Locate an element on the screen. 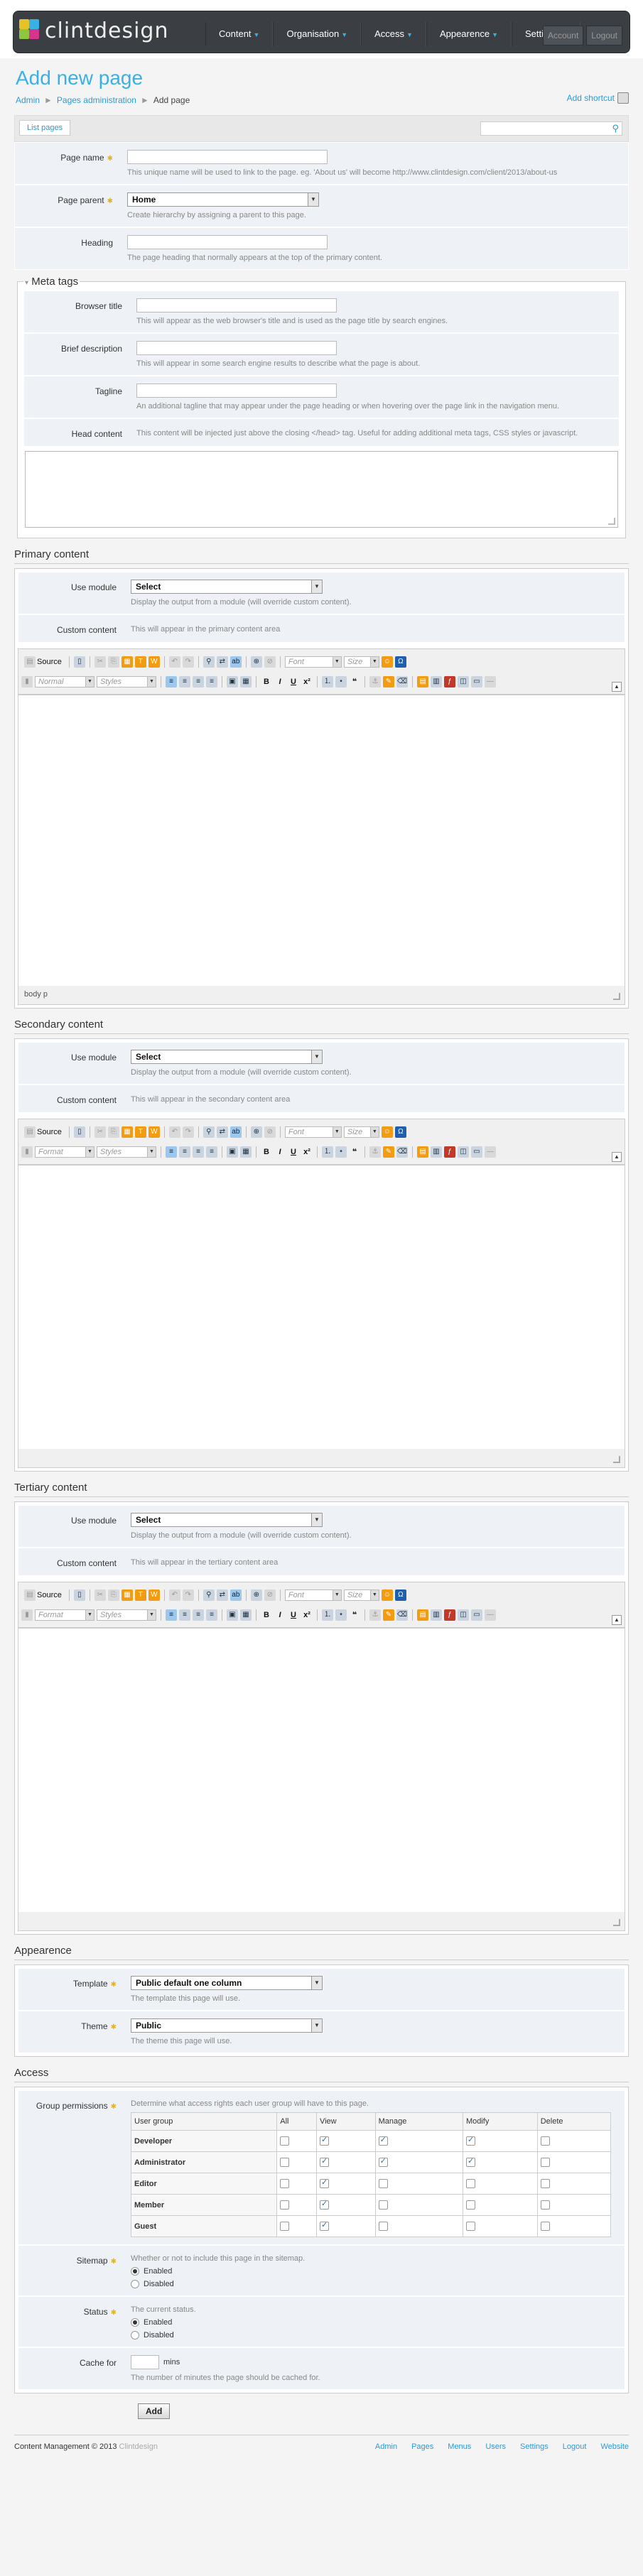 Image resolution: width=643 pixels, height=2576 pixels. table-icon: ▦ is located at coordinates (246, 1152).